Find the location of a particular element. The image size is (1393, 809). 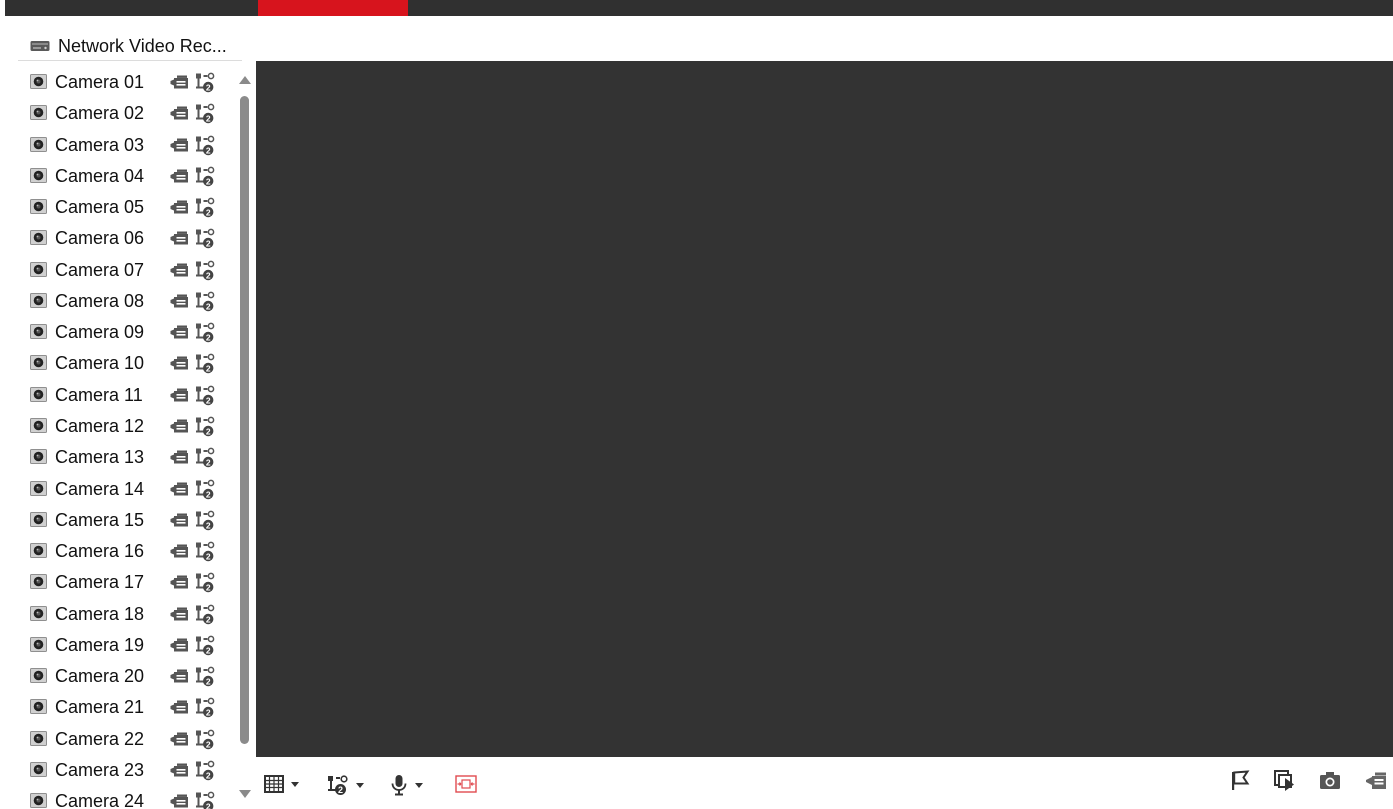

camera-list-item: Camera 18 2 is located at coordinates (127, 614).